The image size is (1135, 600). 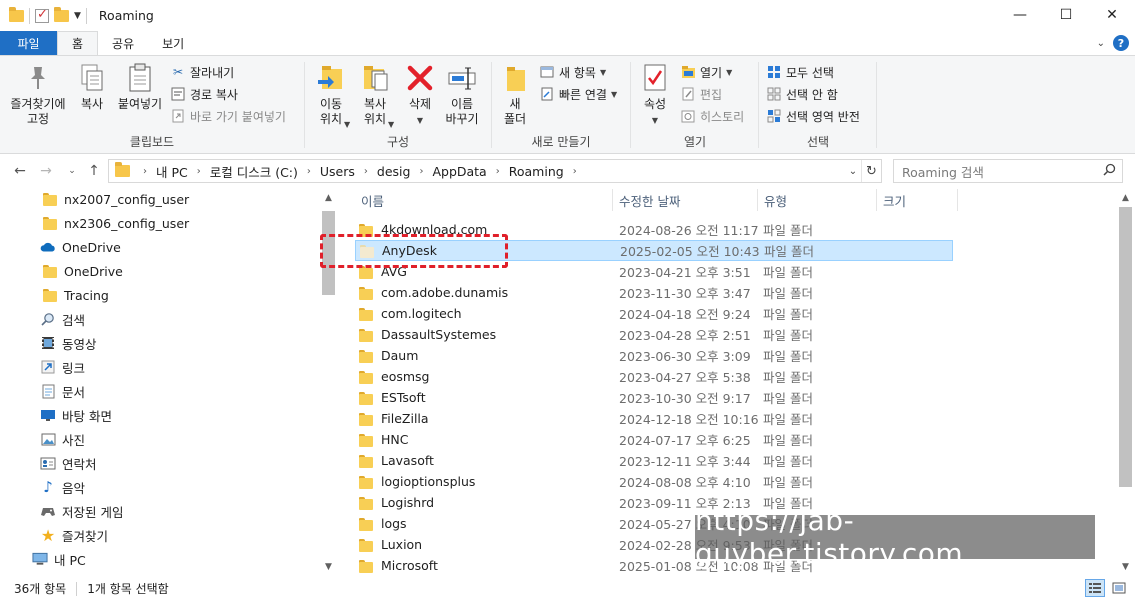 I want to click on delete-button: 삭제 ▼, so click(x=420, y=95).